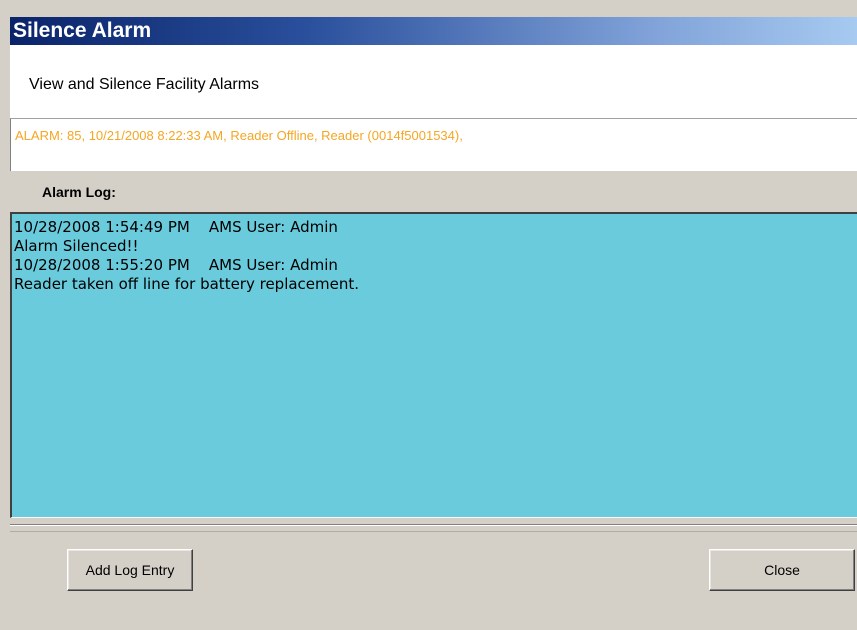 The height and width of the screenshot is (630, 857). Describe the element at coordinates (76, 246) in the screenshot. I see `log-line: Alarm Silenced!!` at that location.